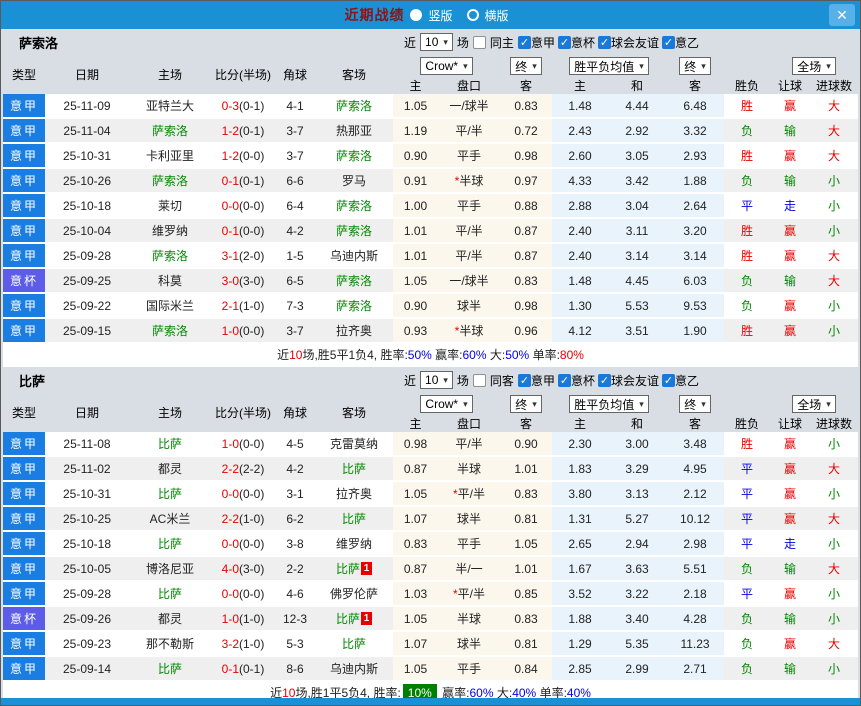  Describe the element at coordinates (415, 469) in the screenshot. I see `home-odds-cell: 0.87` at that location.